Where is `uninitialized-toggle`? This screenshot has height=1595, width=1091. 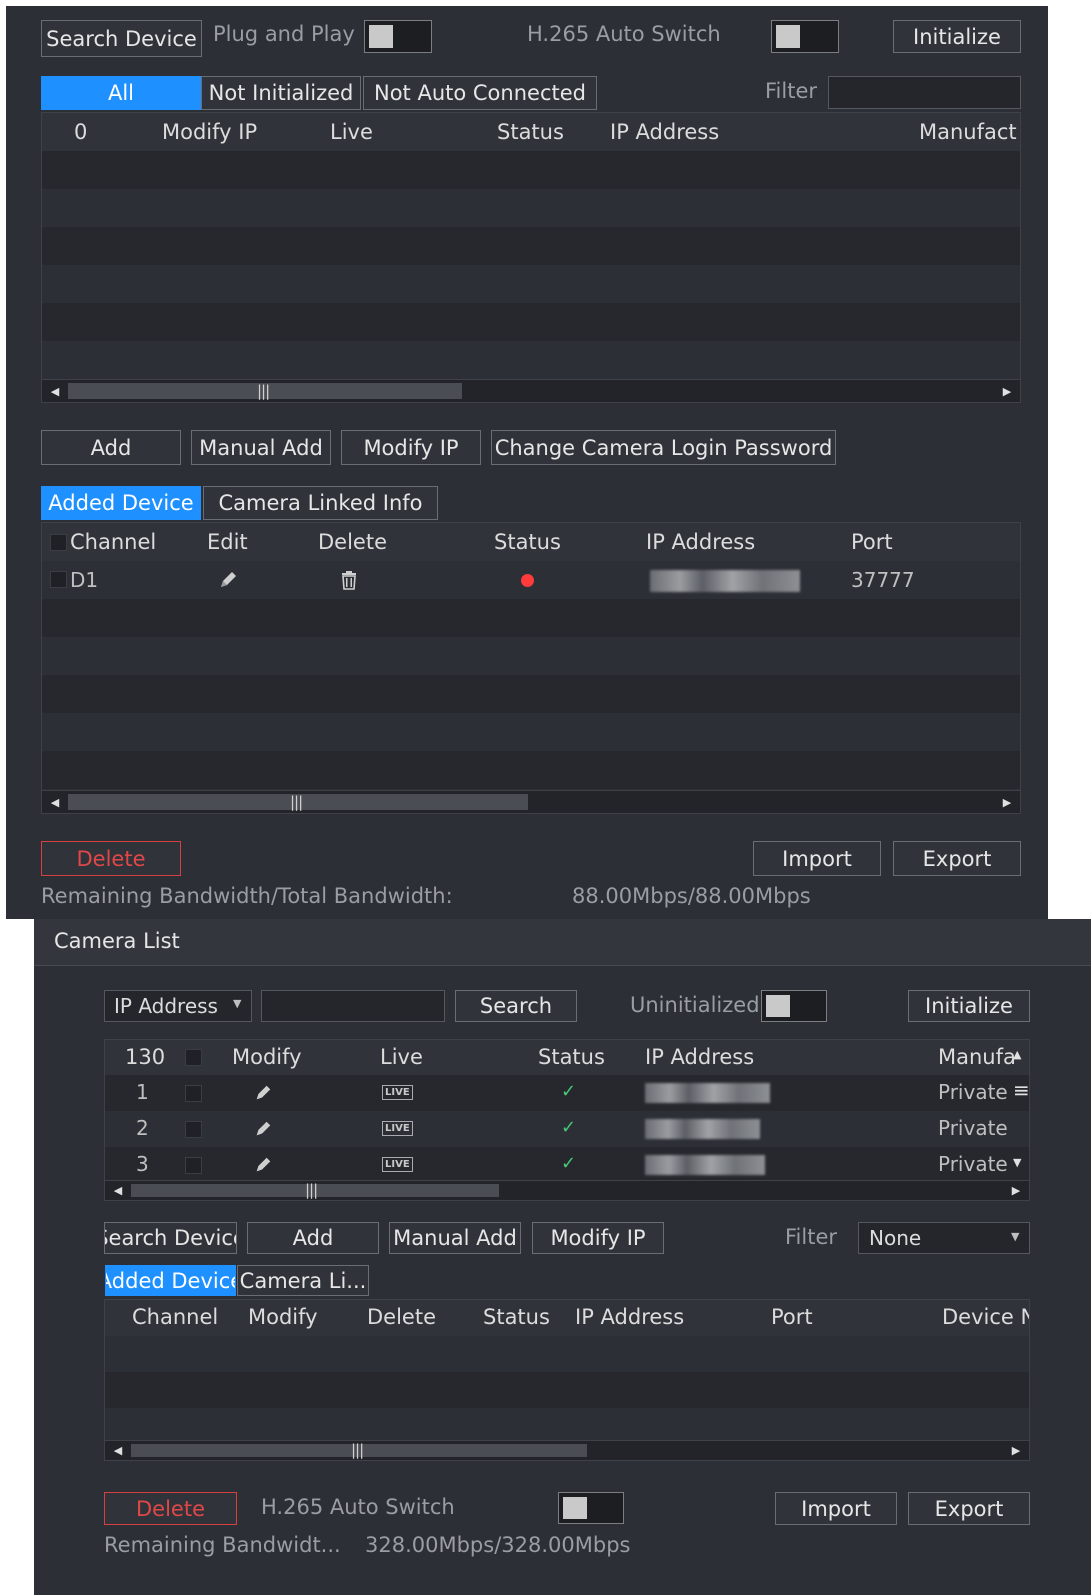
uninitialized-toggle is located at coordinates (794, 1006).